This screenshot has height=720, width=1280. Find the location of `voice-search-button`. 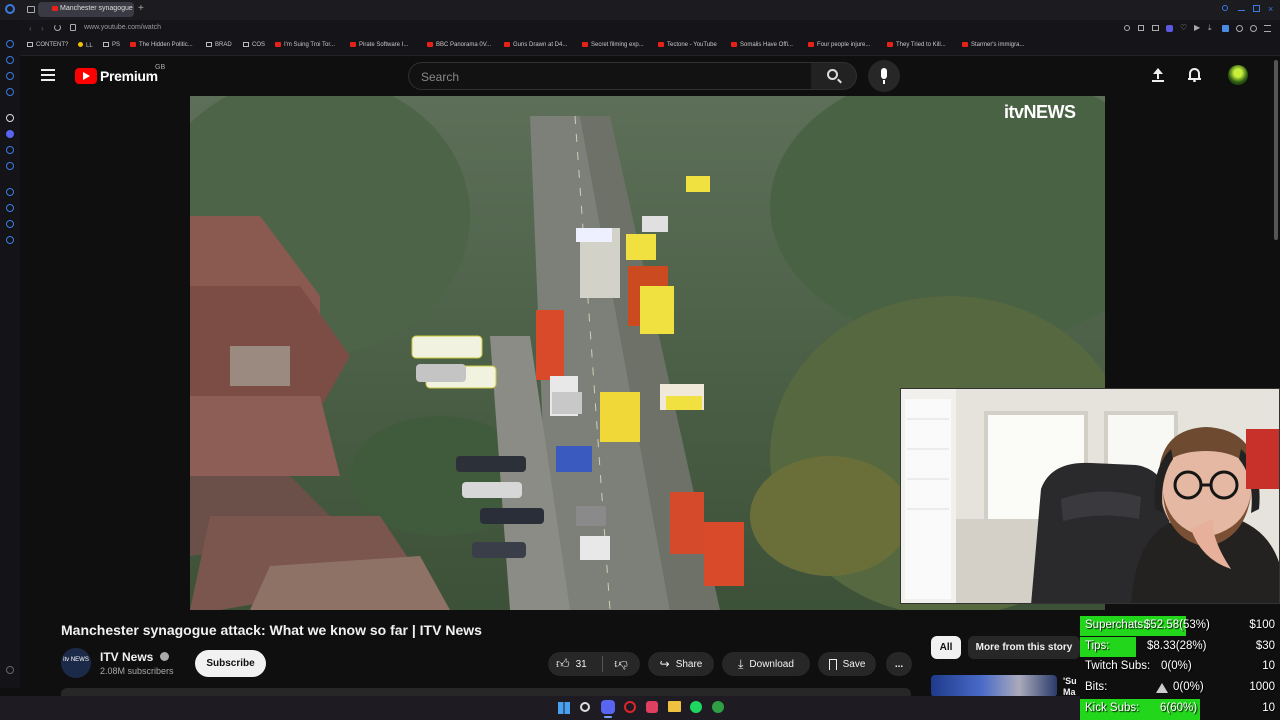

voice-search-button is located at coordinates (884, 76).